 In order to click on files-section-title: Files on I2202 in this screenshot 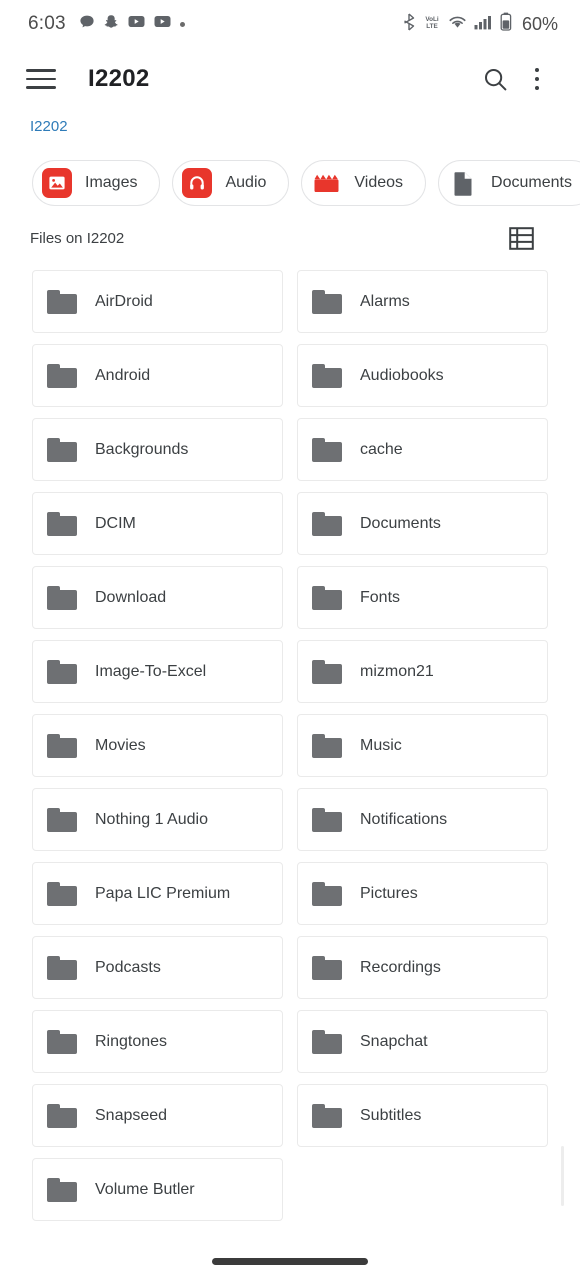, I will do `click(77, 238)`.